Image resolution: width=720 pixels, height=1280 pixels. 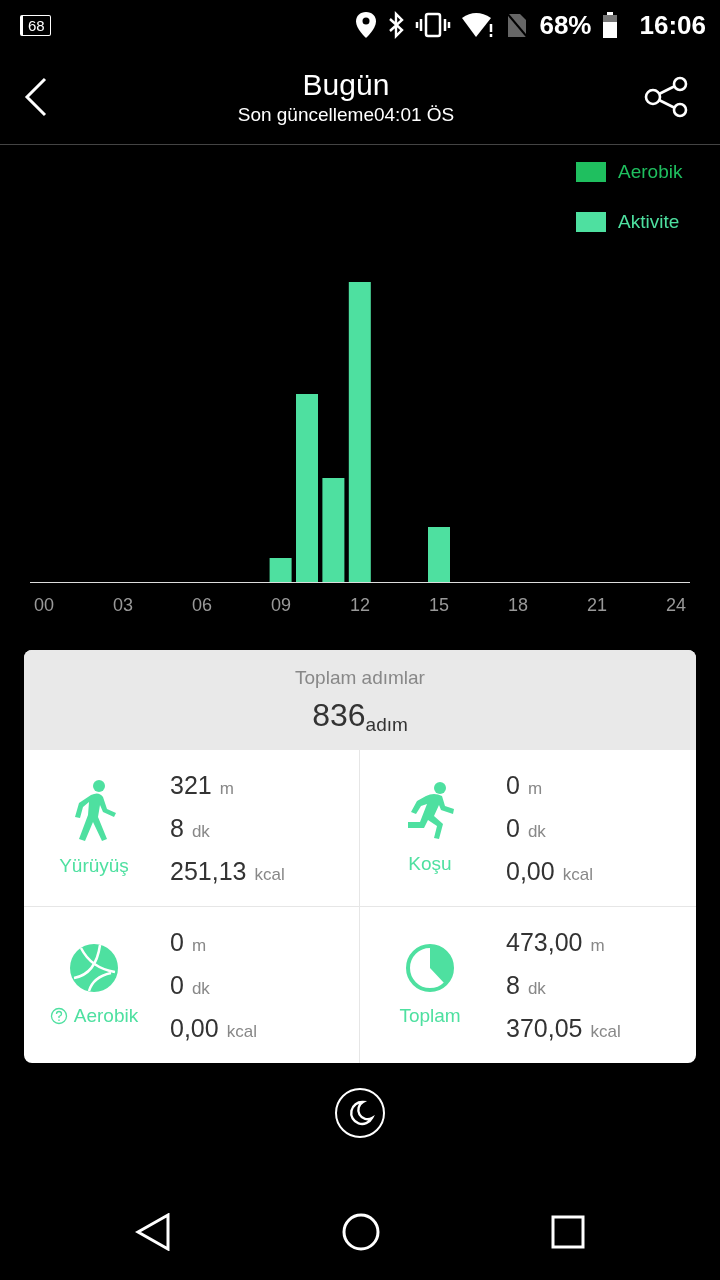 What do you see at coordinates (609, 25) in the screenshot?
I see `battery-icon` at bounding box center [609, 25].